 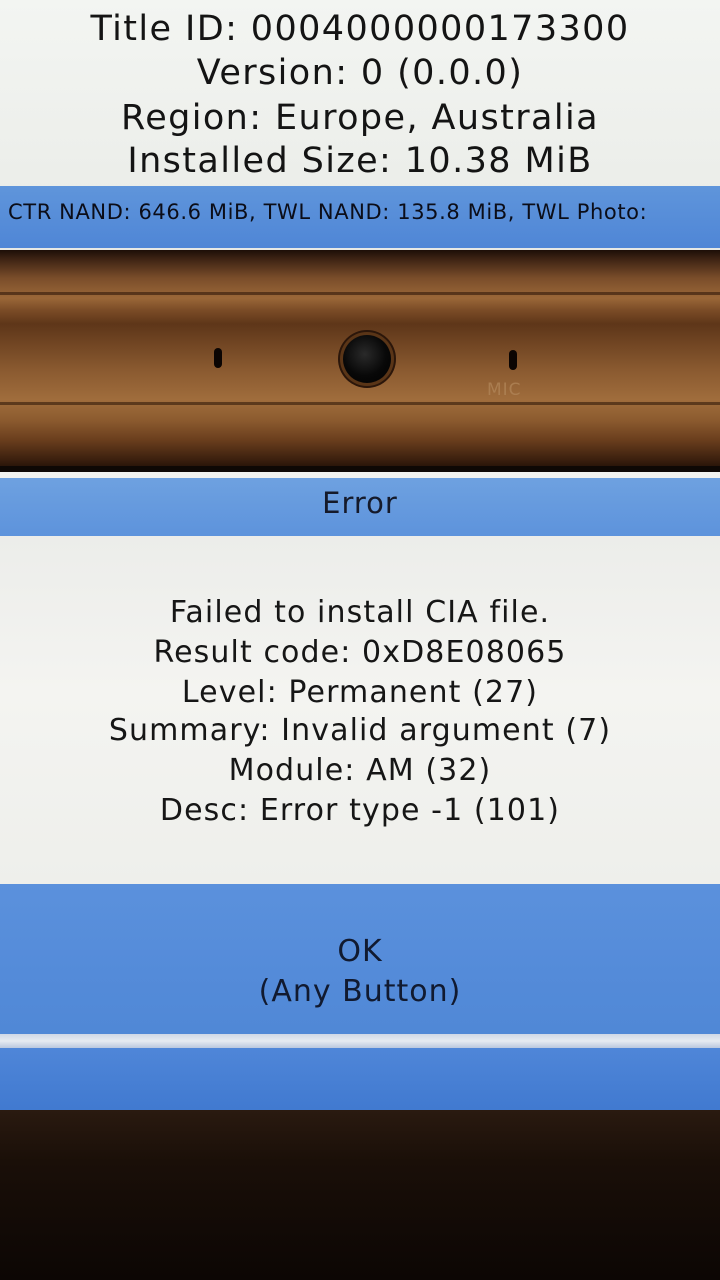 What do you see at coordinates (360, 770) in the screenshot?
I see `module-line: Module: AM (32)` at bounding box center [360, 770].